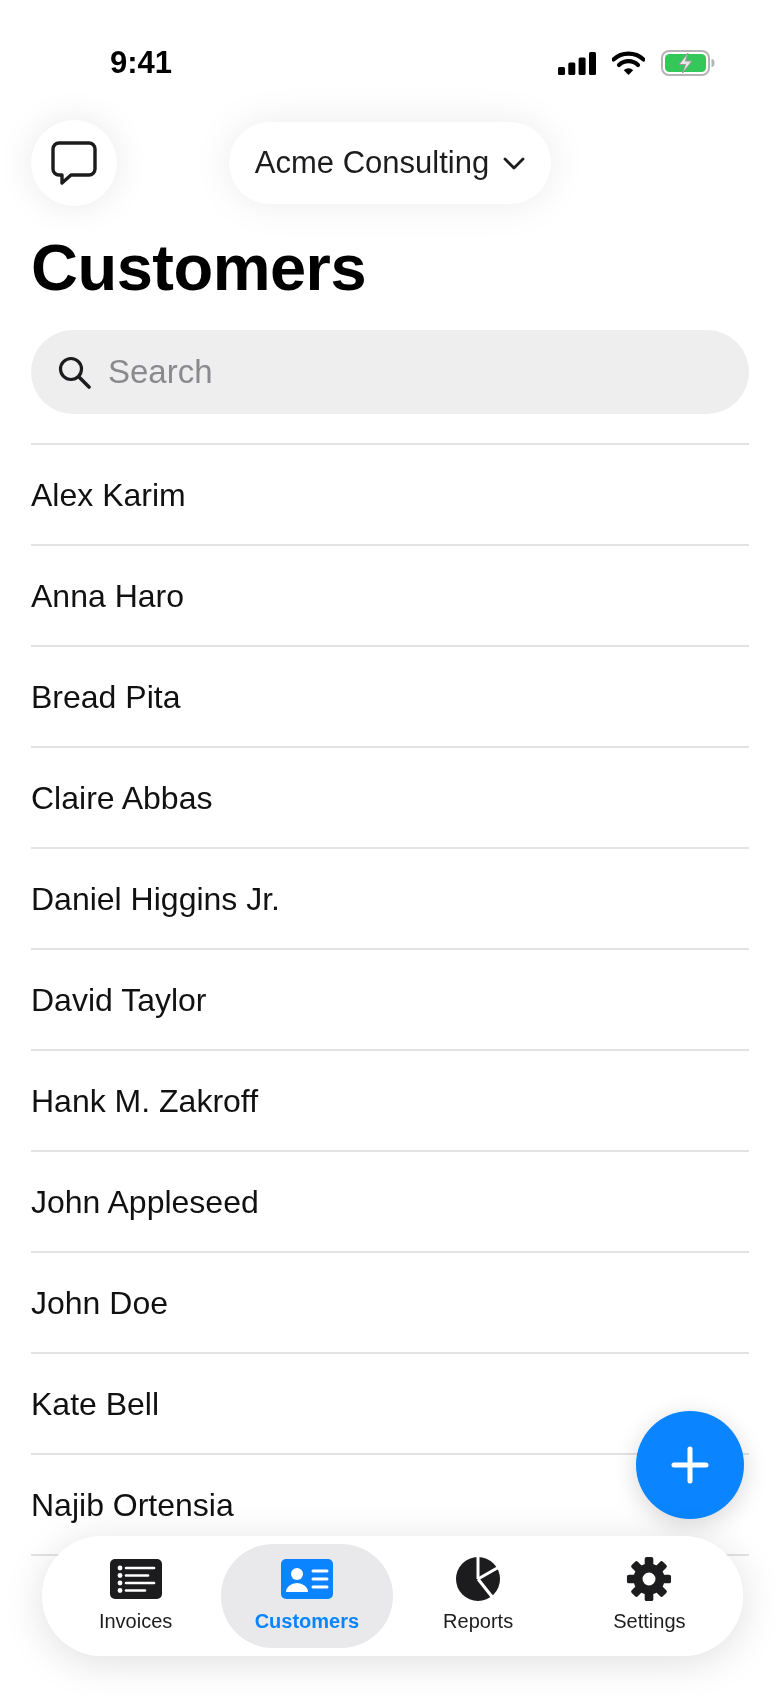 The height and width of the screenshot is (1696, 780). What do you see at coordinates (74, 372) in the screenshot?
I see `search-icon` at bounding box center [74, 372].